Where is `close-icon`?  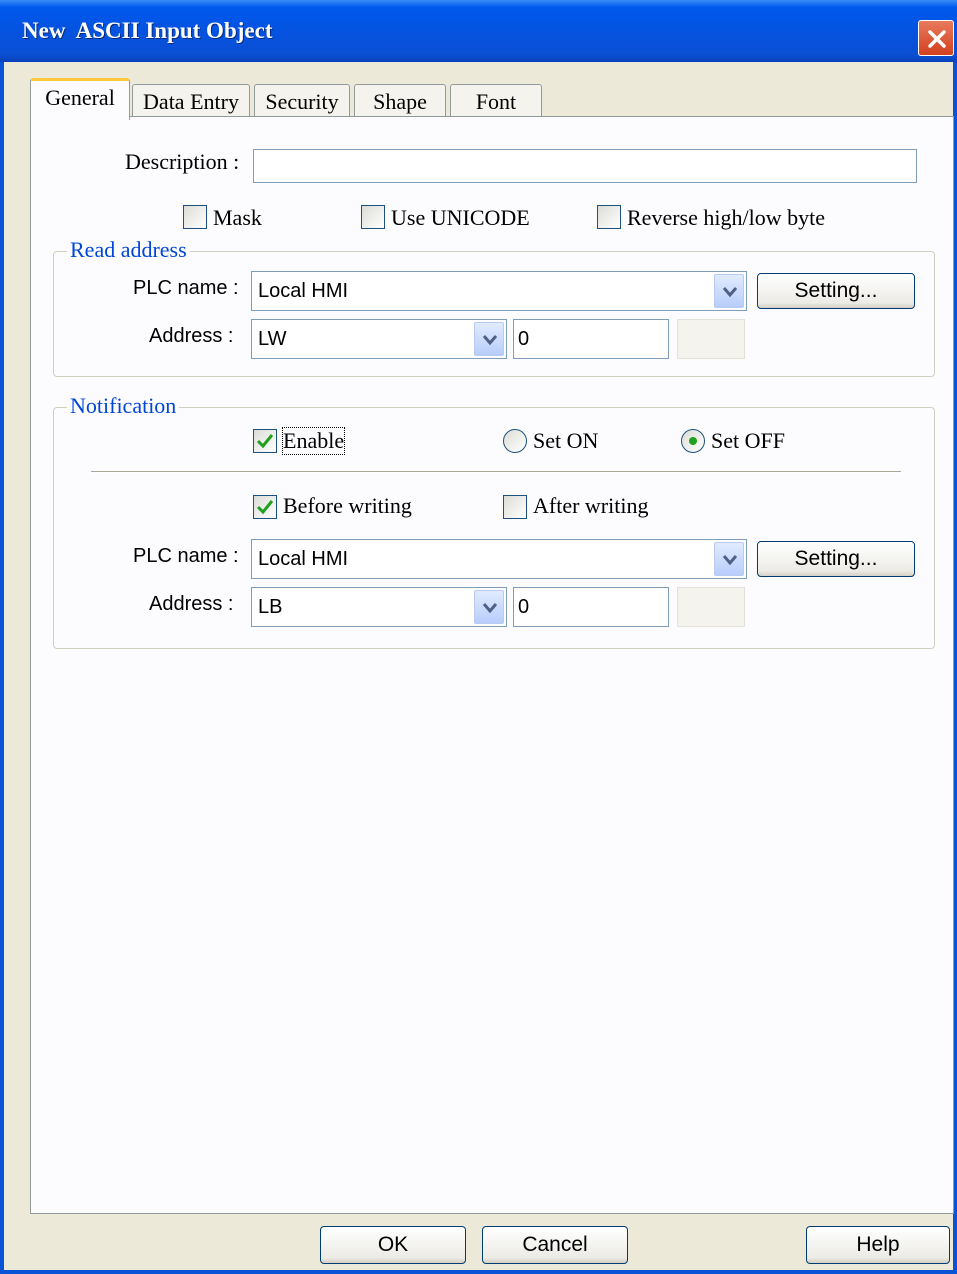
close-icon is located at coordinates (937, 39).